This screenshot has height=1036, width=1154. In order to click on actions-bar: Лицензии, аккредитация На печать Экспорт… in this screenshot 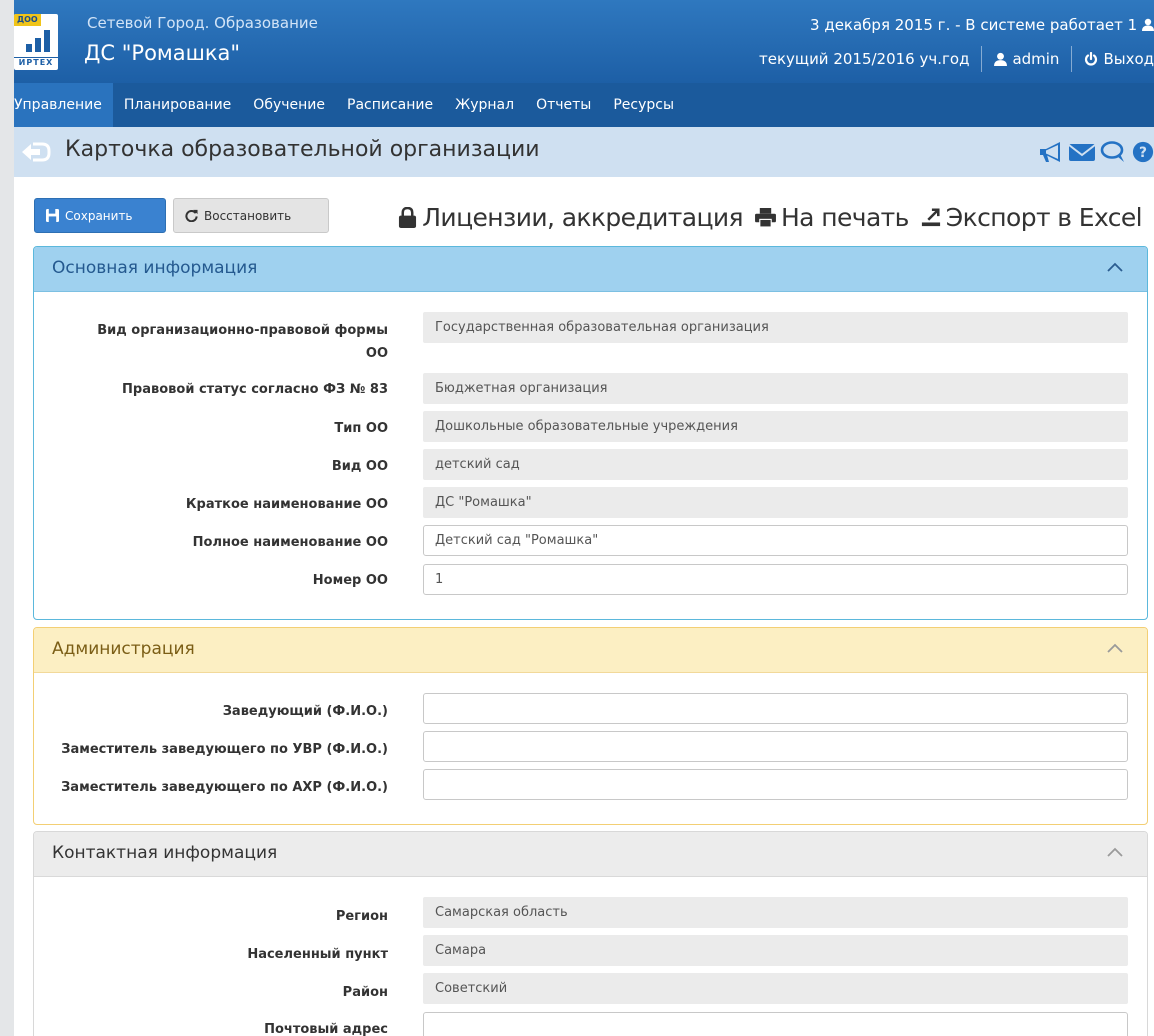, I will do `click(764, 217)`.